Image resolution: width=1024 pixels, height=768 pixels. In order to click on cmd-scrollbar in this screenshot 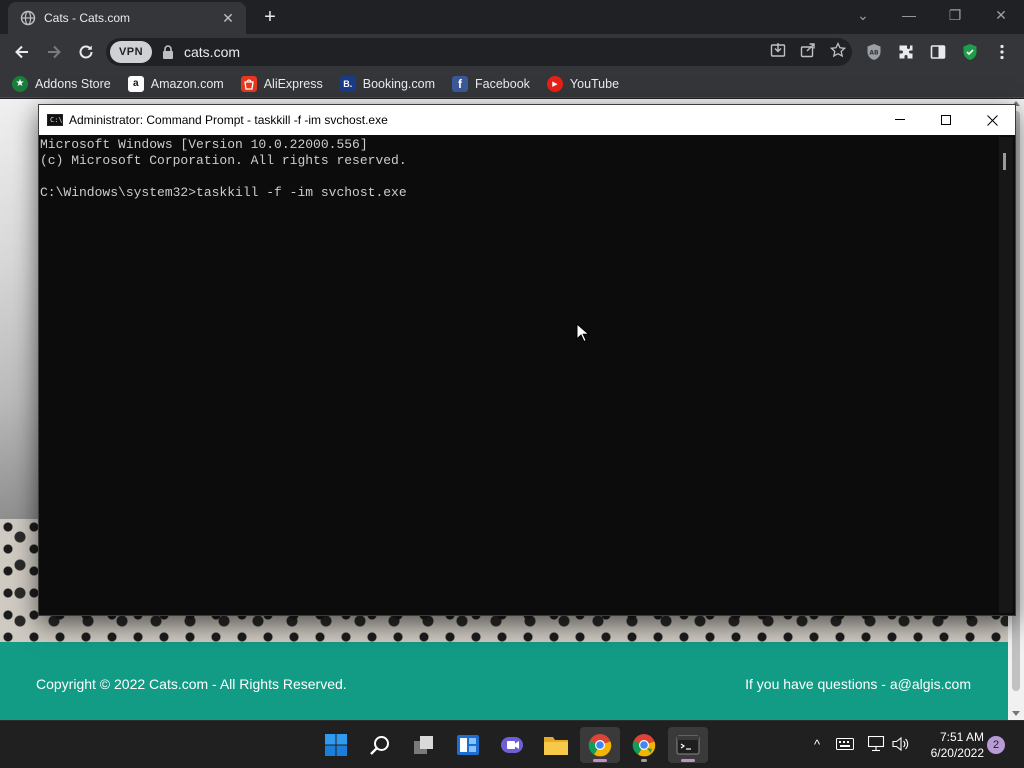, I will do `click(1006, 375)`.